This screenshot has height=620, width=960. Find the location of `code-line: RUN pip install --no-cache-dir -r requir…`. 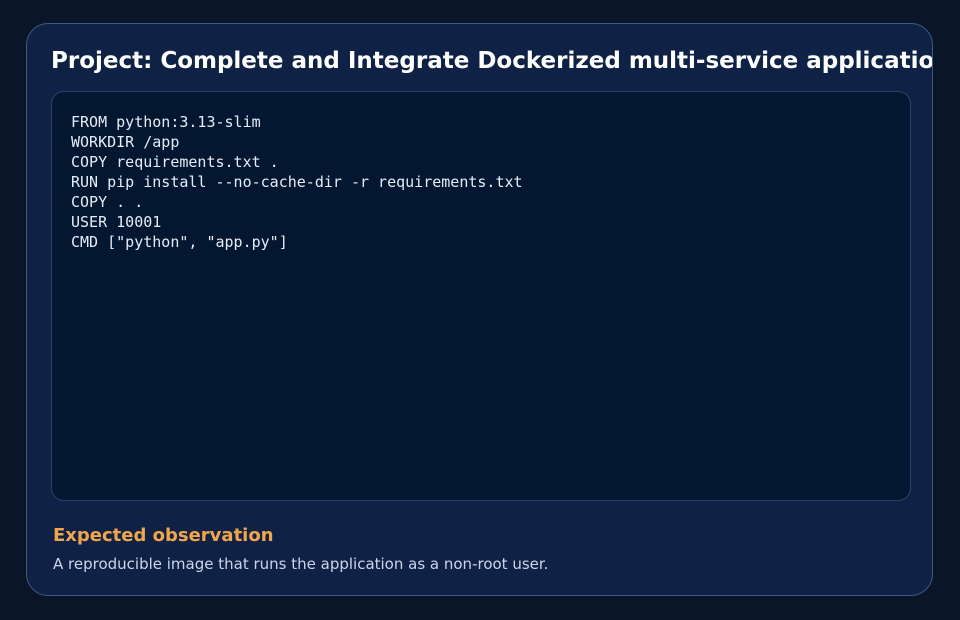

code-line: RUN pip install --no-cache-dir -r requir… is located at coordinates (297, 182).